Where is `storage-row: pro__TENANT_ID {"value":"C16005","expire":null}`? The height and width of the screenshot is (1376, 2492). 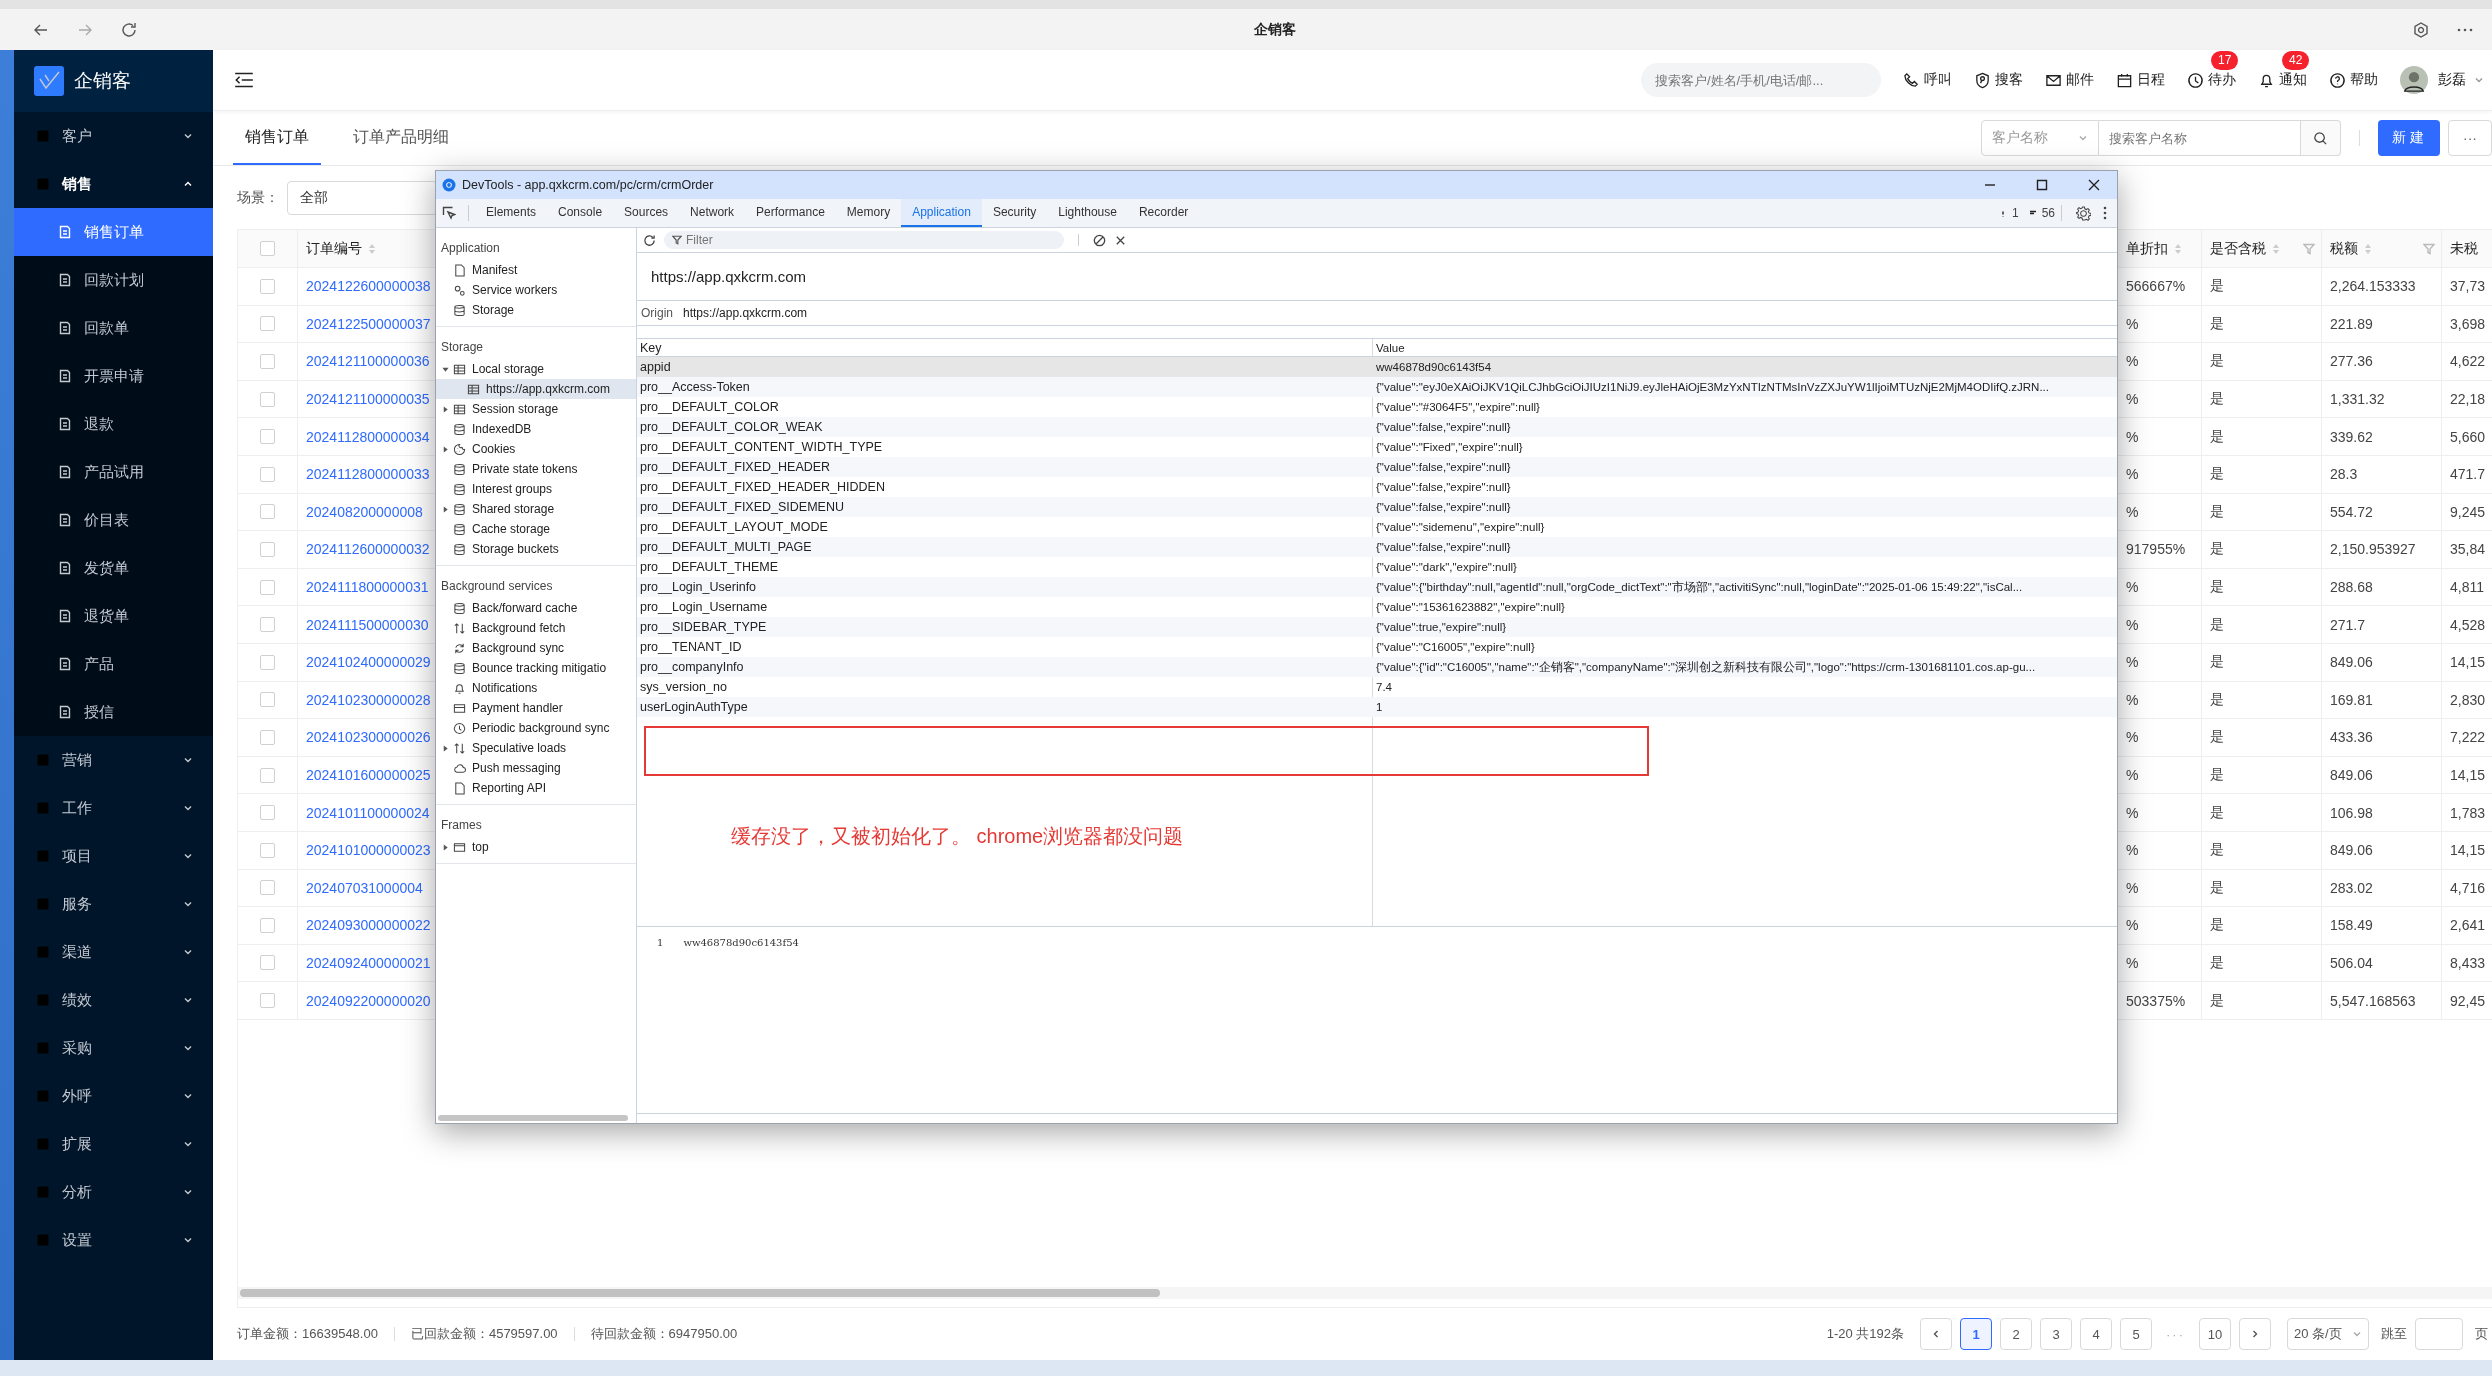
storage-row: pro__TENANT_ID {"value":"C16005","expire":null} is located at coordinates (1377, 647).